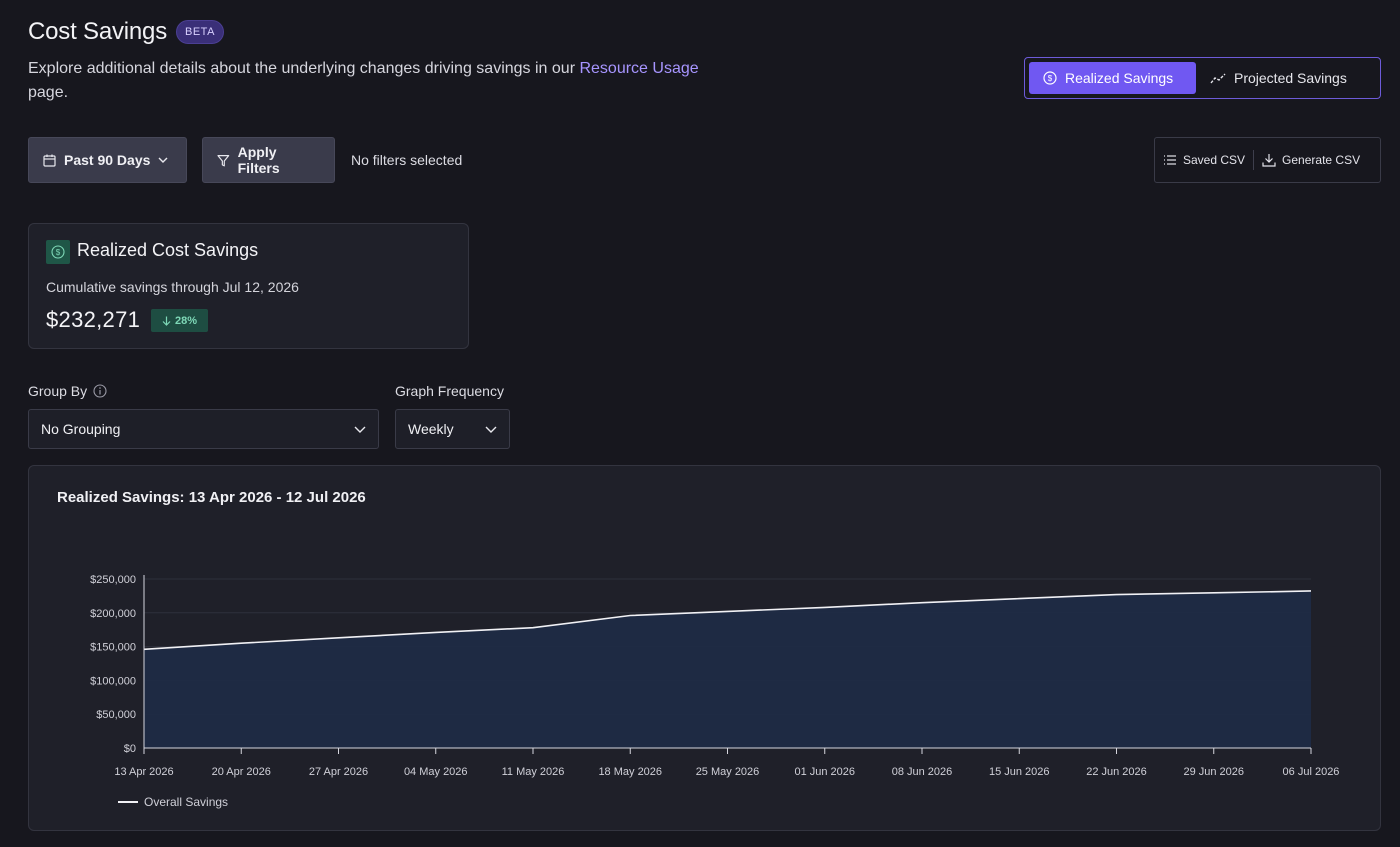  I want to click on x-tick-label: 18 May 2026, so click(630, 772).